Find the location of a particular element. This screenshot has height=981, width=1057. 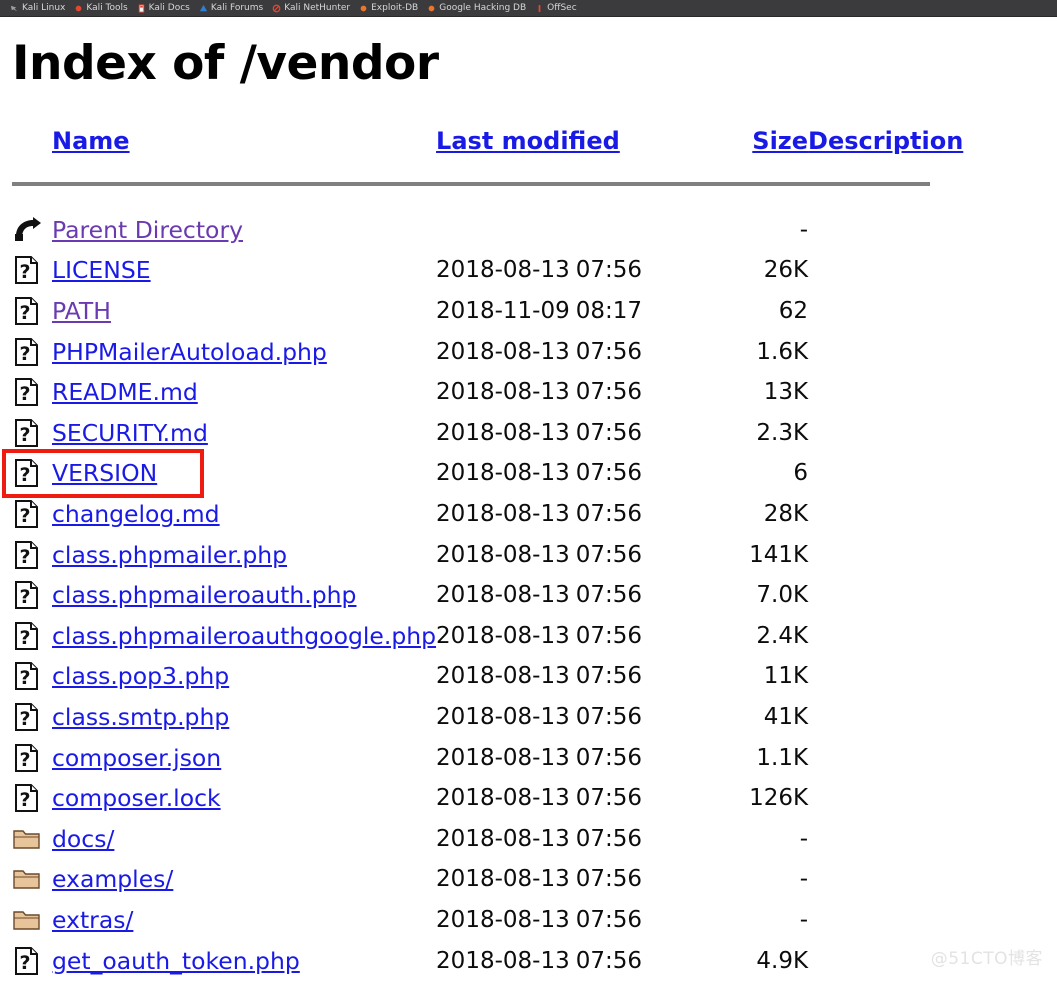

file-link: changelog.md is located at coordinates (136, 514).